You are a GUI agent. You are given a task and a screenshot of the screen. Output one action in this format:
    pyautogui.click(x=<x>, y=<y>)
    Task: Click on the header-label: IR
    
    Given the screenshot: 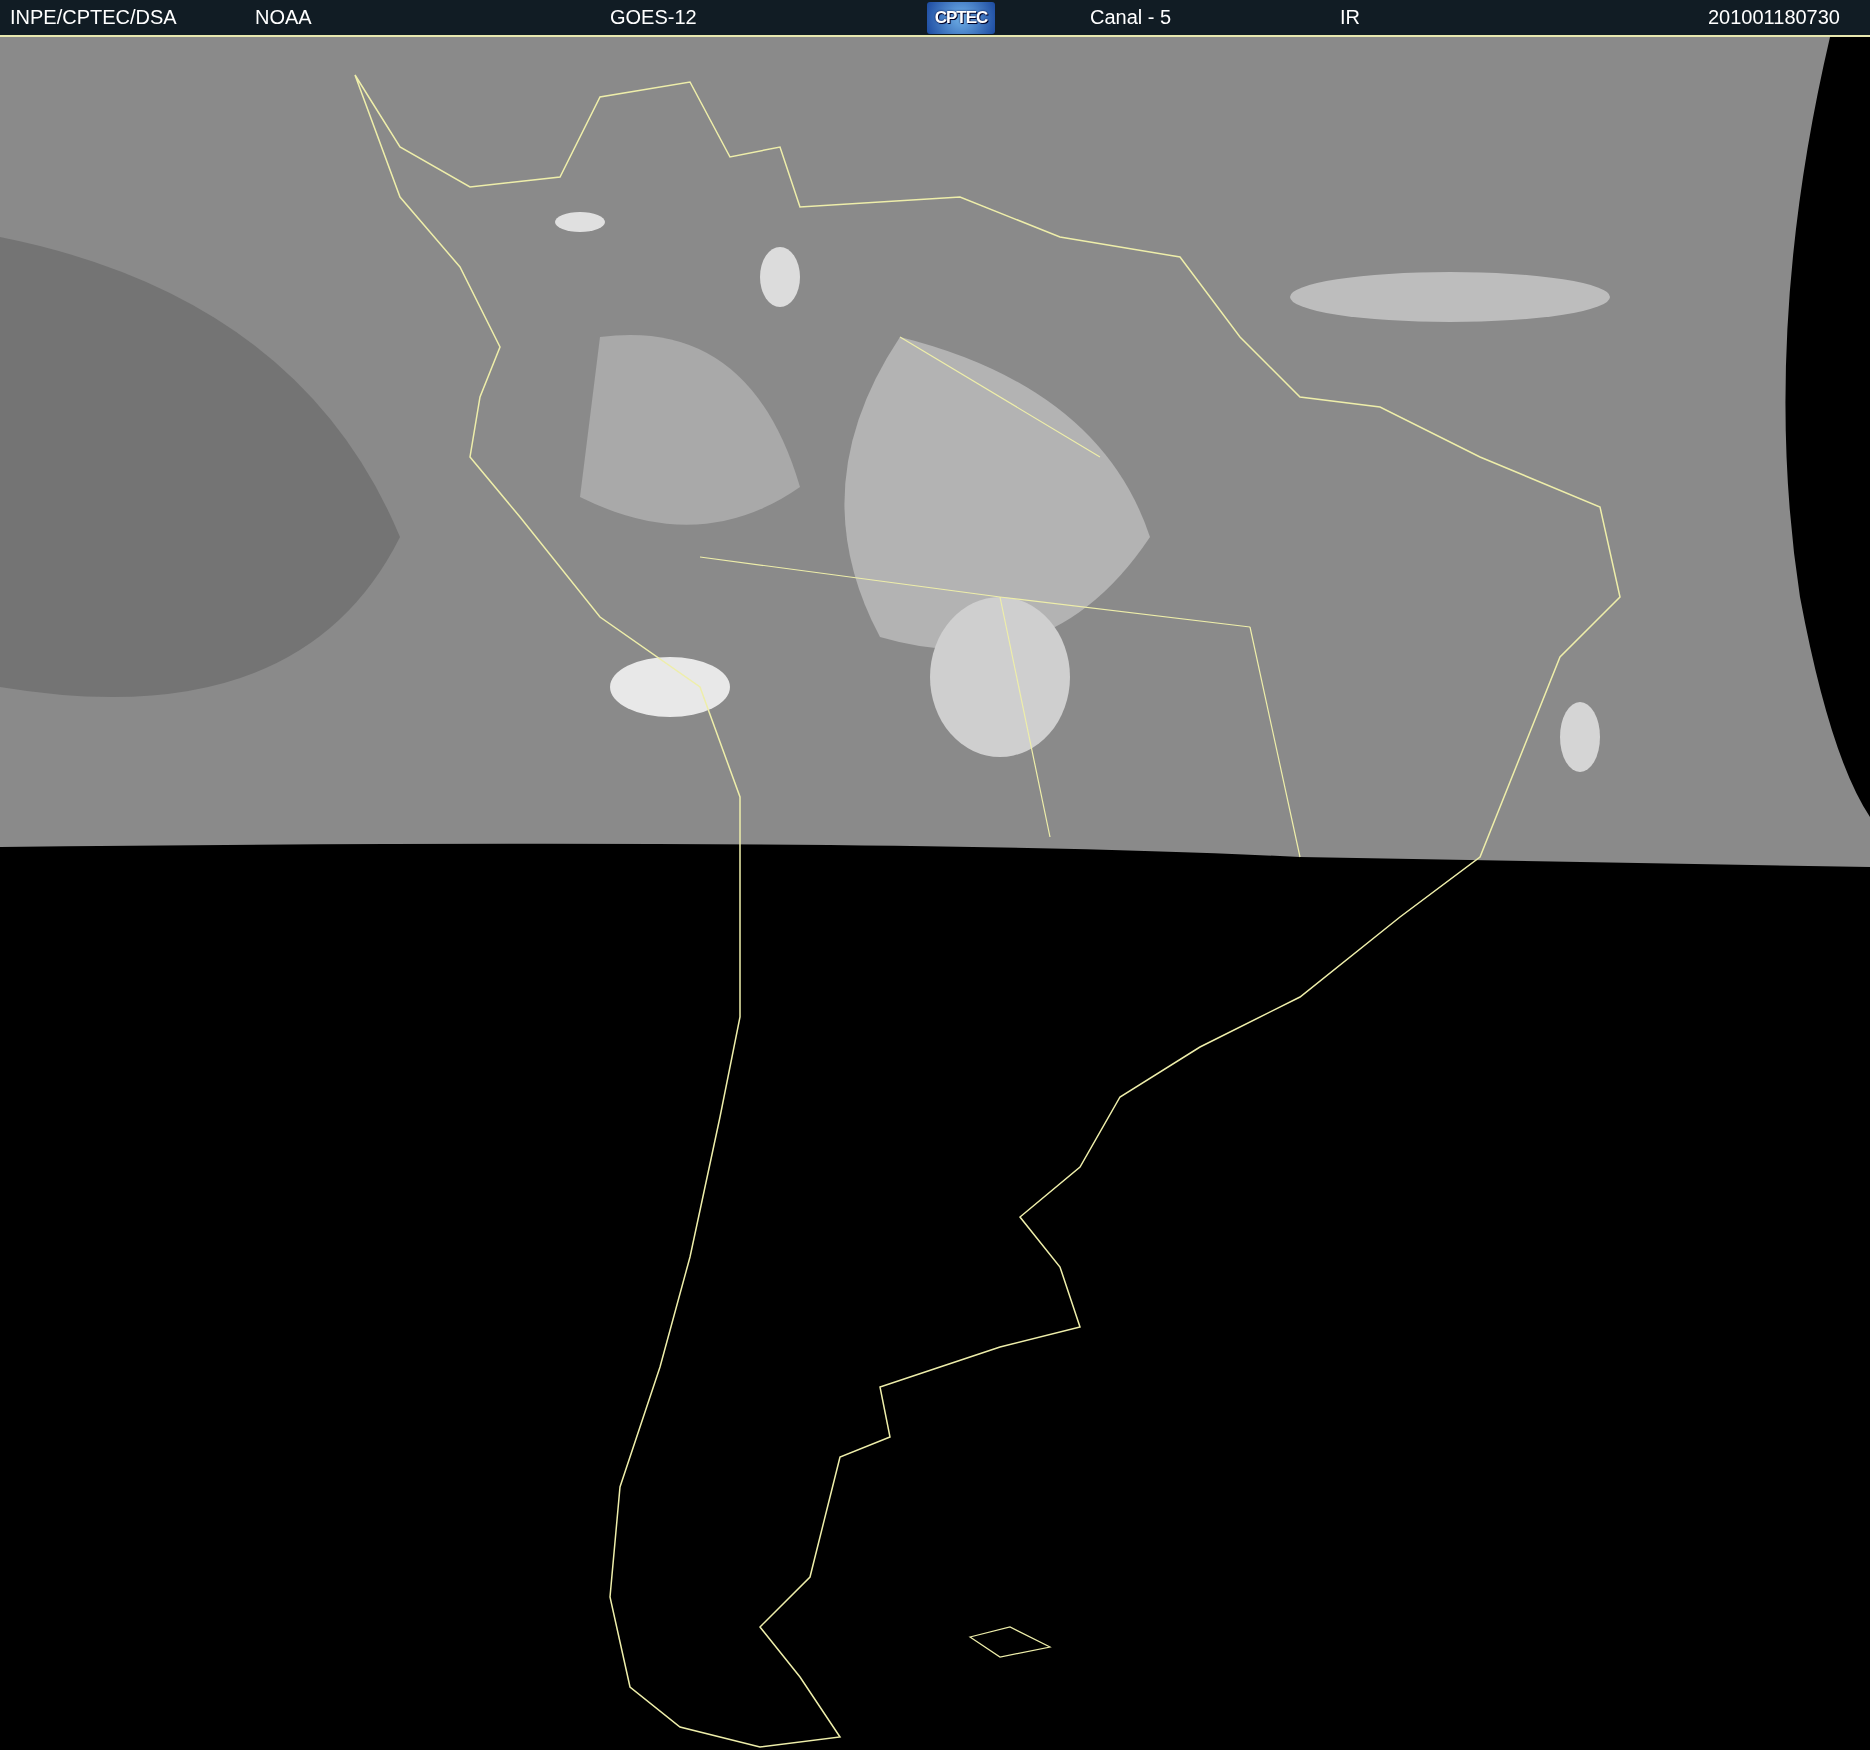 What is the action you would take?
    pyautogui.click(x=1350, y=17)
    